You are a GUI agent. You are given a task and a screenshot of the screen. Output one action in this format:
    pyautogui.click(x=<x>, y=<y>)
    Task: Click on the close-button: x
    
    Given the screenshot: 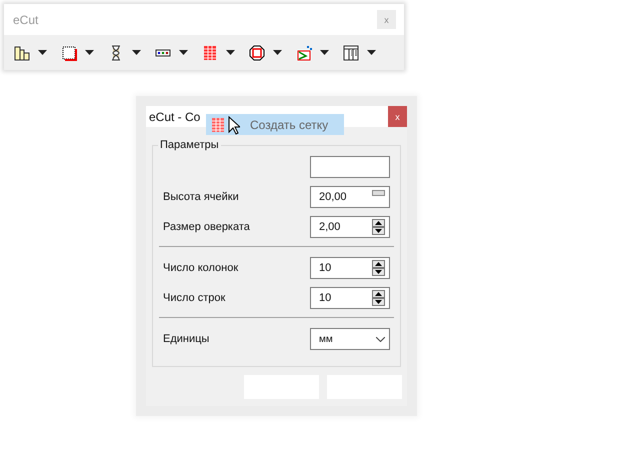 What is the action you would take?
    pyautogui.click(x=397, y=116)
    